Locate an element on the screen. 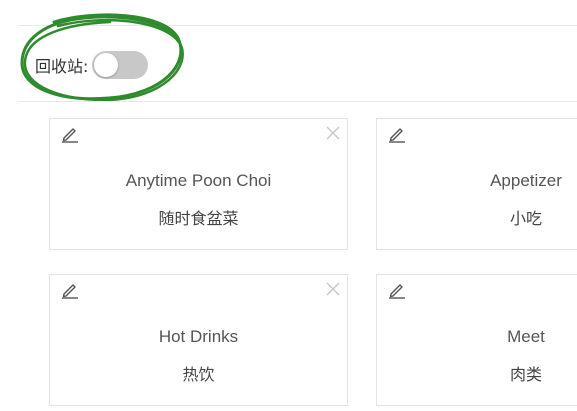  card-name-zh: 热饮 is located at coordinates (198, 374).